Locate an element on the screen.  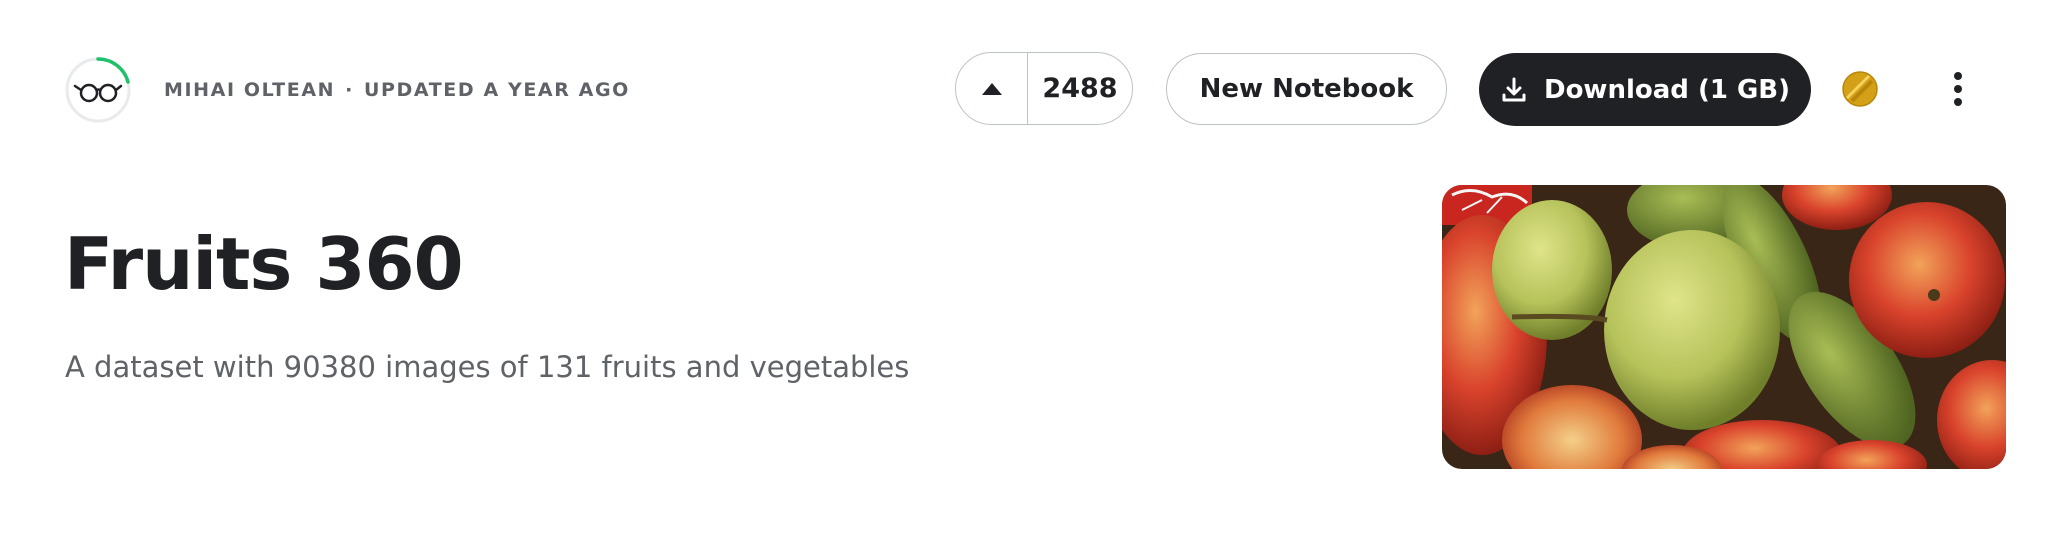
upvote-control: 2488 is located at coordinates (1044, 88).